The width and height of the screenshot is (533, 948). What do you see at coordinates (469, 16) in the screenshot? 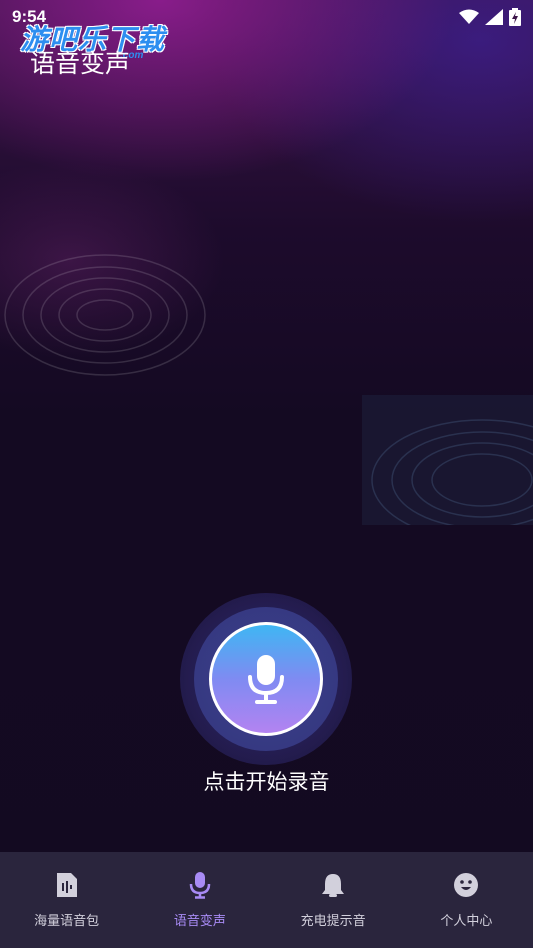
I see `wifi-icon` at bounding box center [469, 16].